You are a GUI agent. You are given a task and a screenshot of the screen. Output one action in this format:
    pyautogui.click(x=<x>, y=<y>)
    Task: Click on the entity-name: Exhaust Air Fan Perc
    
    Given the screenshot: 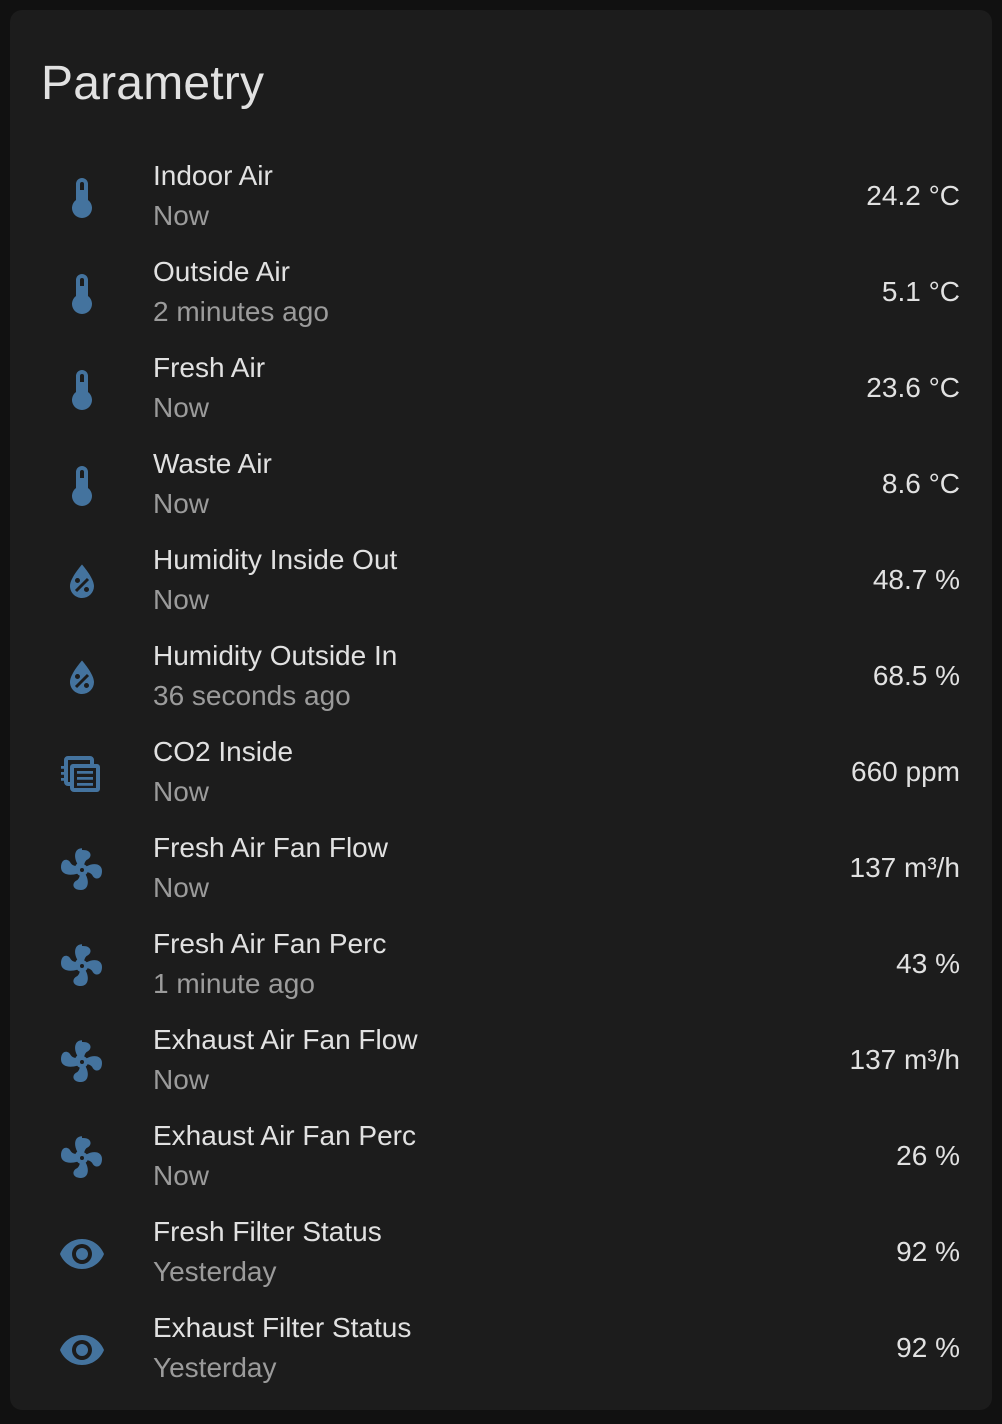 What is the action you would take?
    pyautogui.click(x=285, y=1135)
    